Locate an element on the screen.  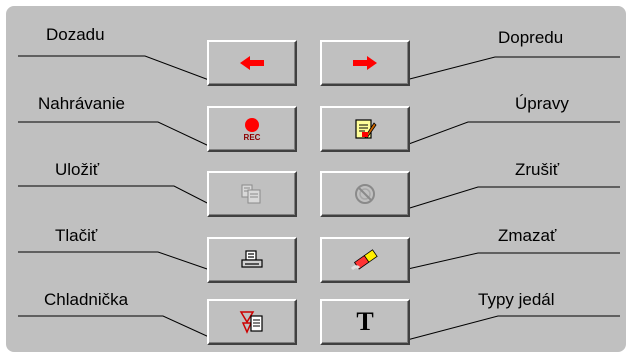
edit-button is located at coordinates (365, 129).